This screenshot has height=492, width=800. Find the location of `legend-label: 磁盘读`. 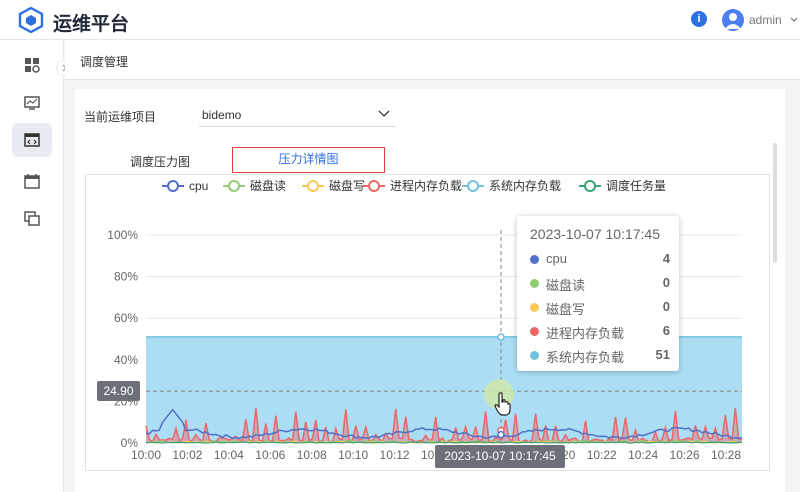

legend-label: 磁盘读 is located at coordinates (268, 185).